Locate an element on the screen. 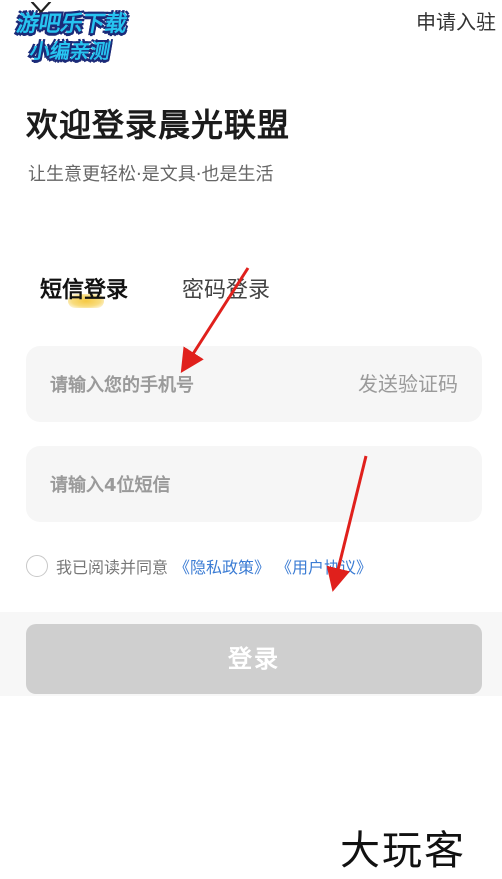 The image size is (502, 879). send-code-button: 发送验证码 is located at coordinates (408, 384).